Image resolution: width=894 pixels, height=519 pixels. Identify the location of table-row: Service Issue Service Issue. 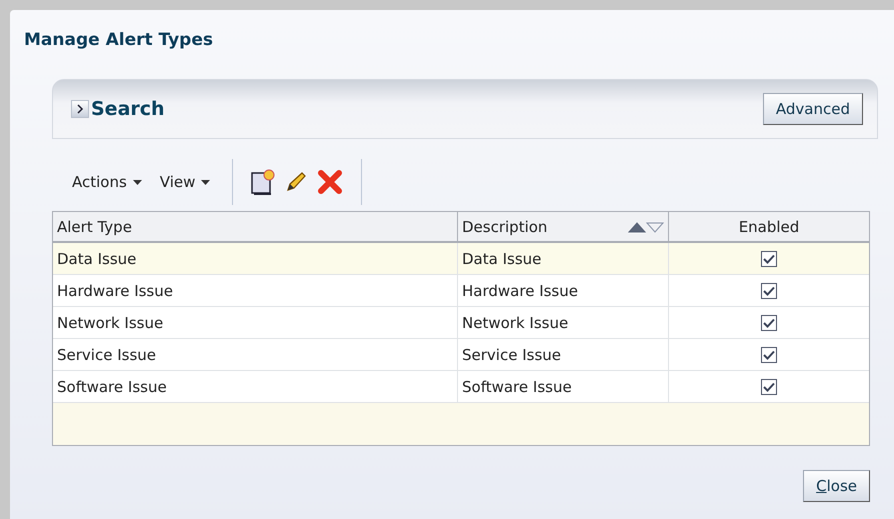
(461, 355).